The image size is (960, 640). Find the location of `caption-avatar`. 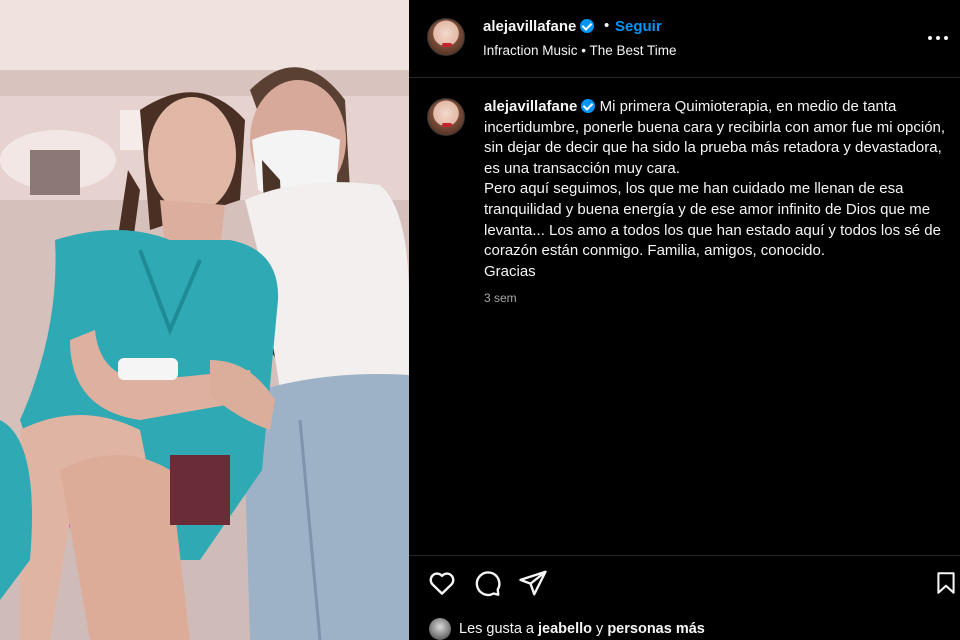

caption-avatar is located at coordinates (446, 117).